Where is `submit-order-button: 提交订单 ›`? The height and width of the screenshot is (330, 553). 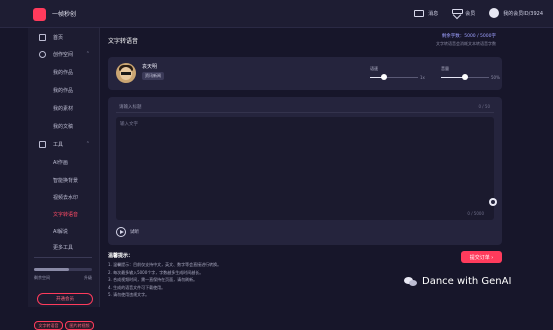
submit-order-button: 提交订单 › is located at coordinates (481, 257).